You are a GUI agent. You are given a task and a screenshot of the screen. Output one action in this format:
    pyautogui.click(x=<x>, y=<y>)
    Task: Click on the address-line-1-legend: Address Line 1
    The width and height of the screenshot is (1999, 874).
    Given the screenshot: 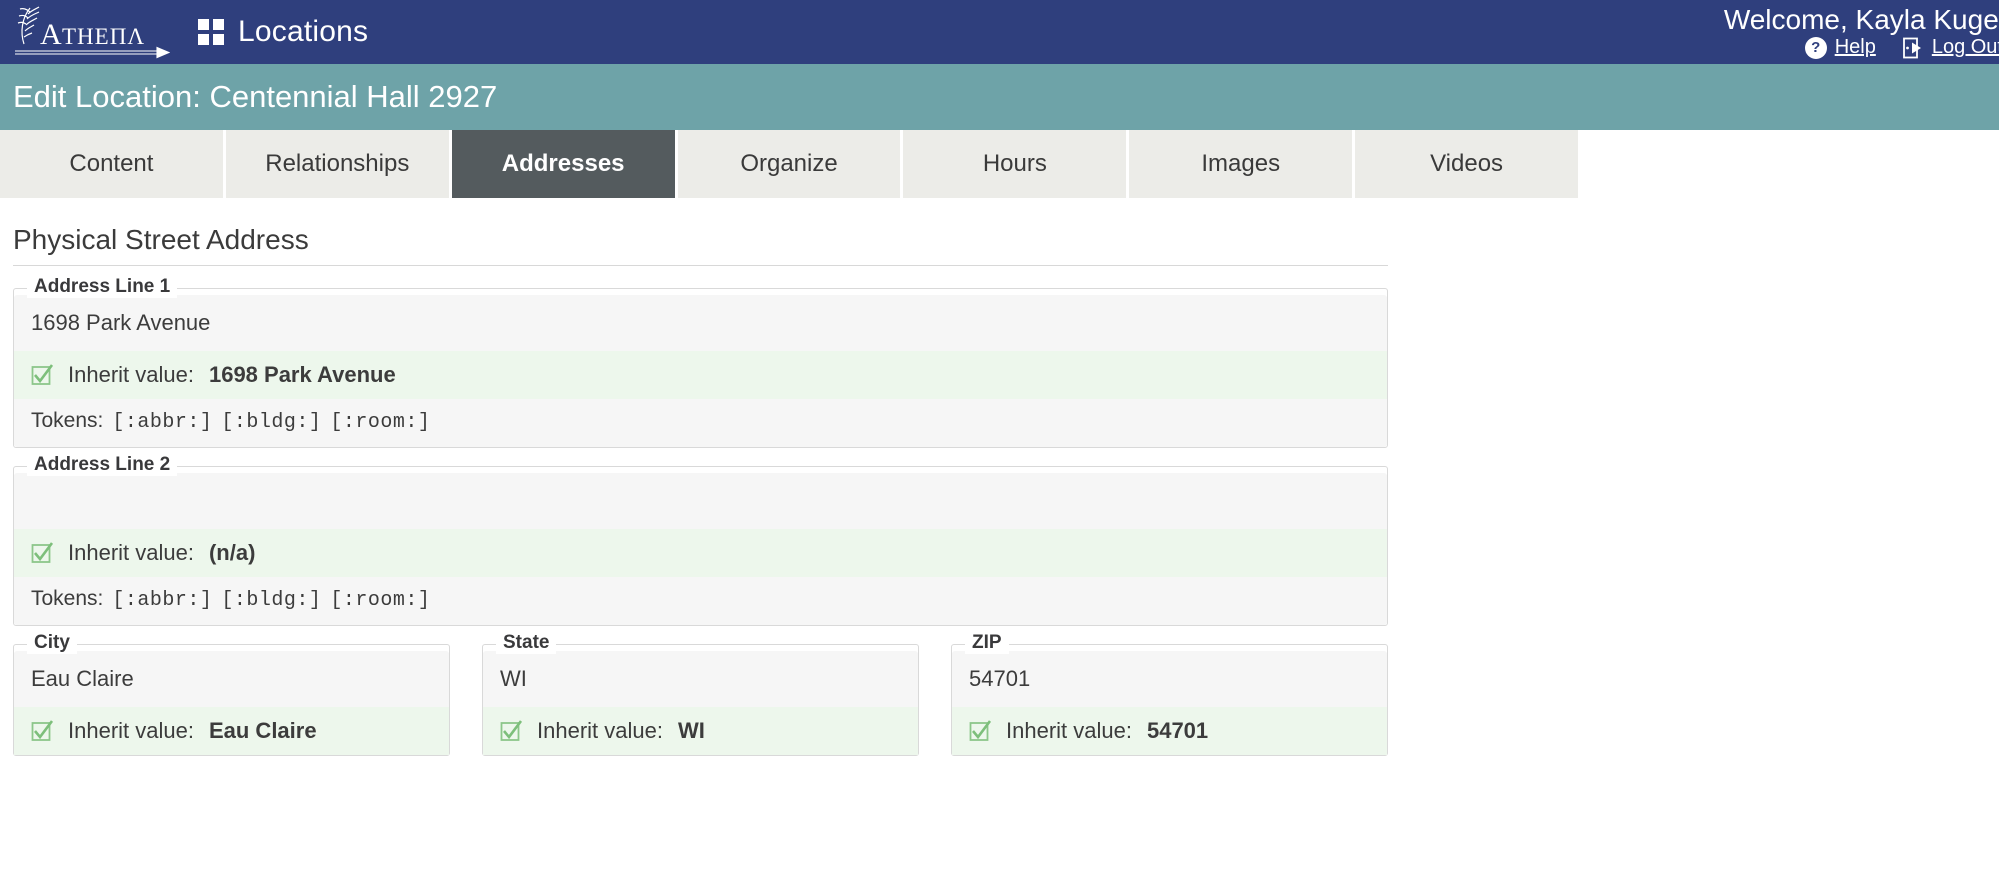 What is the action you would take?
    pyautogui.click(x=102, y=287)
    